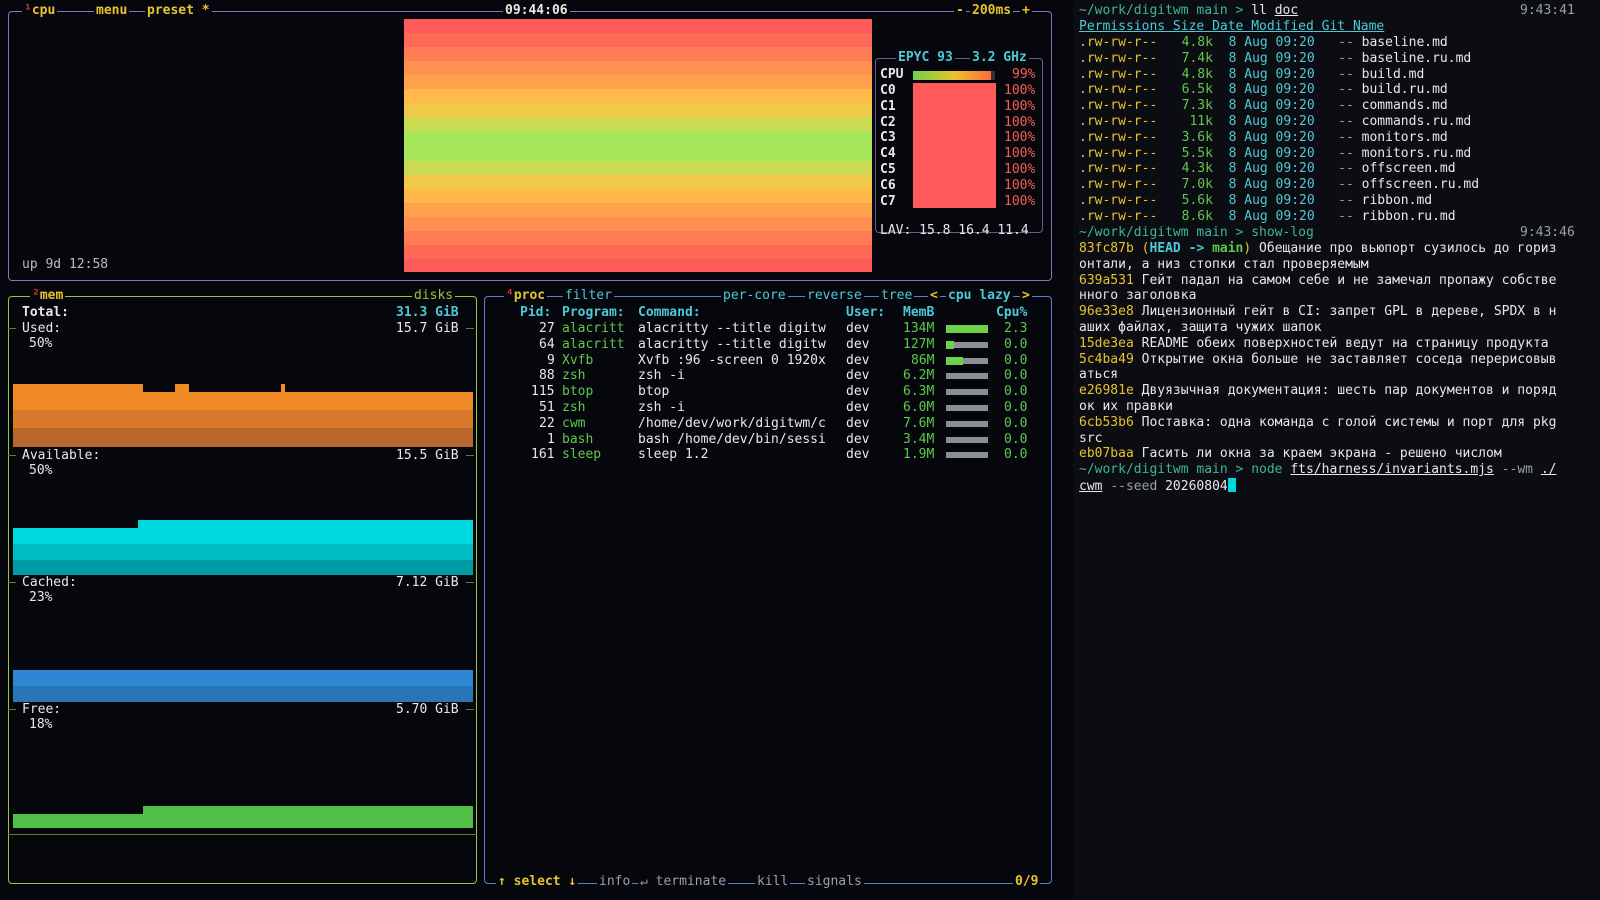 The width and height of the screenshot is (1600, 900). What do you see at coordinates (1420, 184) in the screenshot?
I see `file-name: offscreen.ru.md` at bounding box center [1420, 184].